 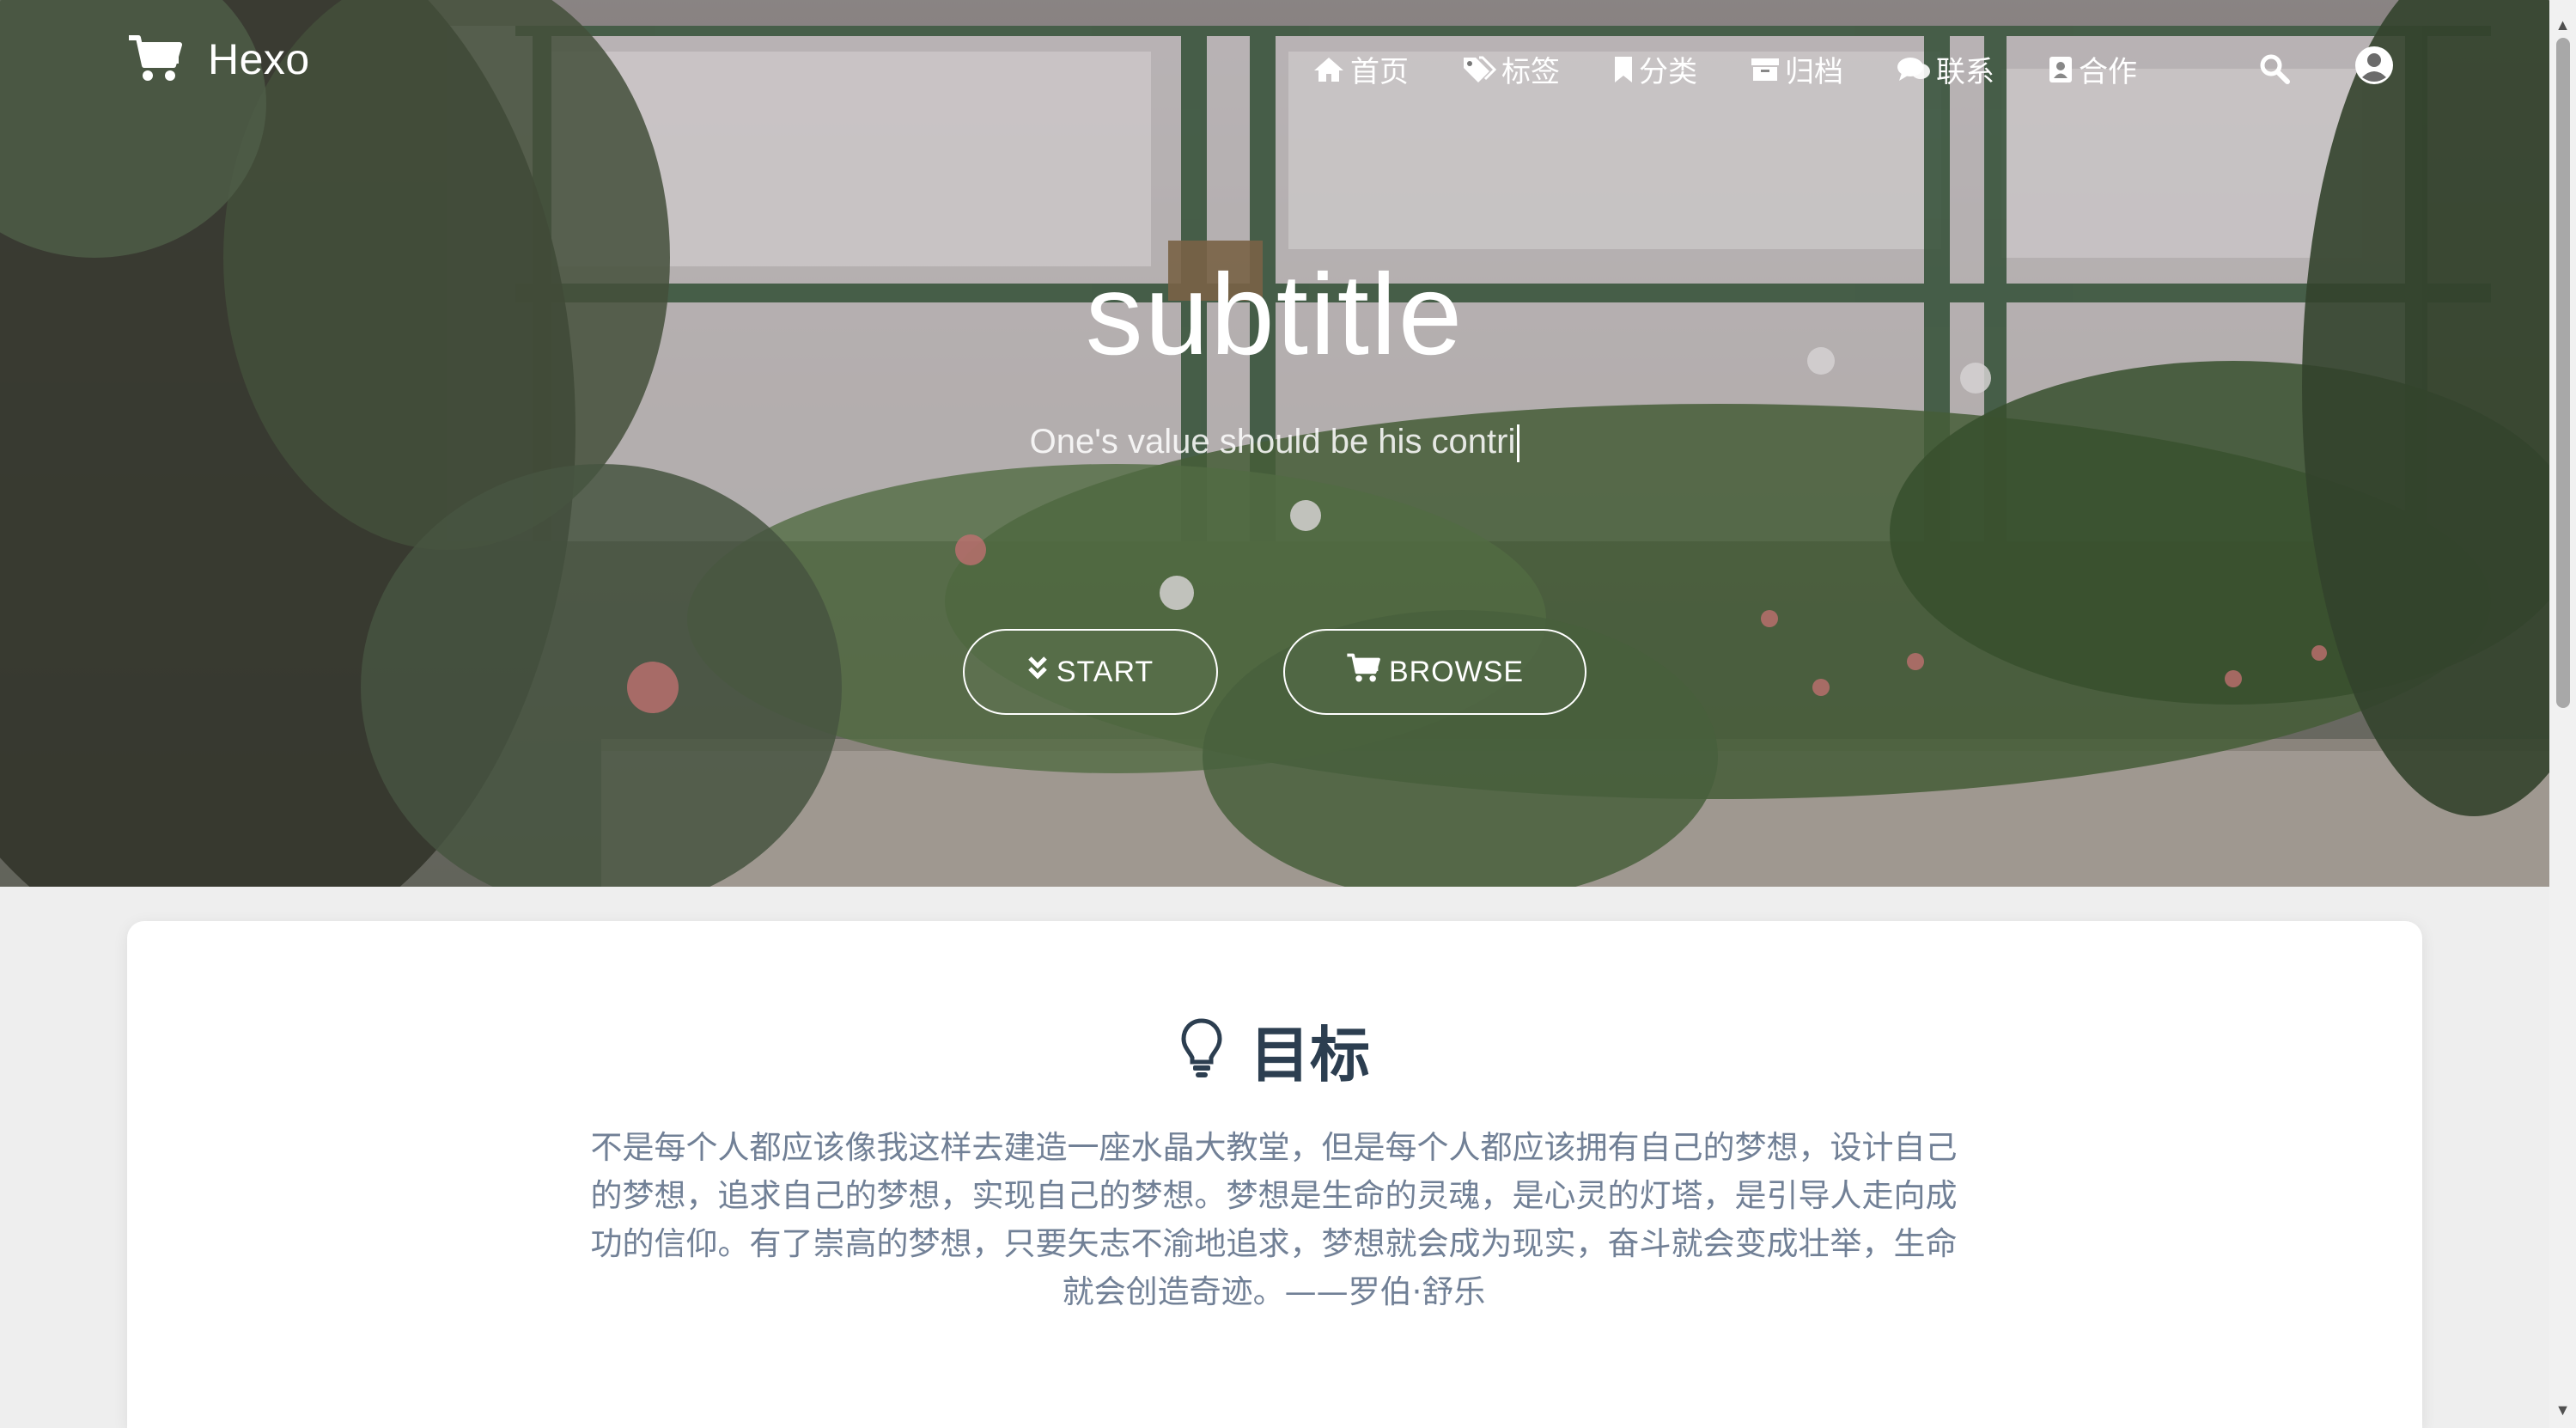 What do you see at coordinates (1766, 70) in the screenshot?
I see `archive-icon` at bounding box center [1766, 70].